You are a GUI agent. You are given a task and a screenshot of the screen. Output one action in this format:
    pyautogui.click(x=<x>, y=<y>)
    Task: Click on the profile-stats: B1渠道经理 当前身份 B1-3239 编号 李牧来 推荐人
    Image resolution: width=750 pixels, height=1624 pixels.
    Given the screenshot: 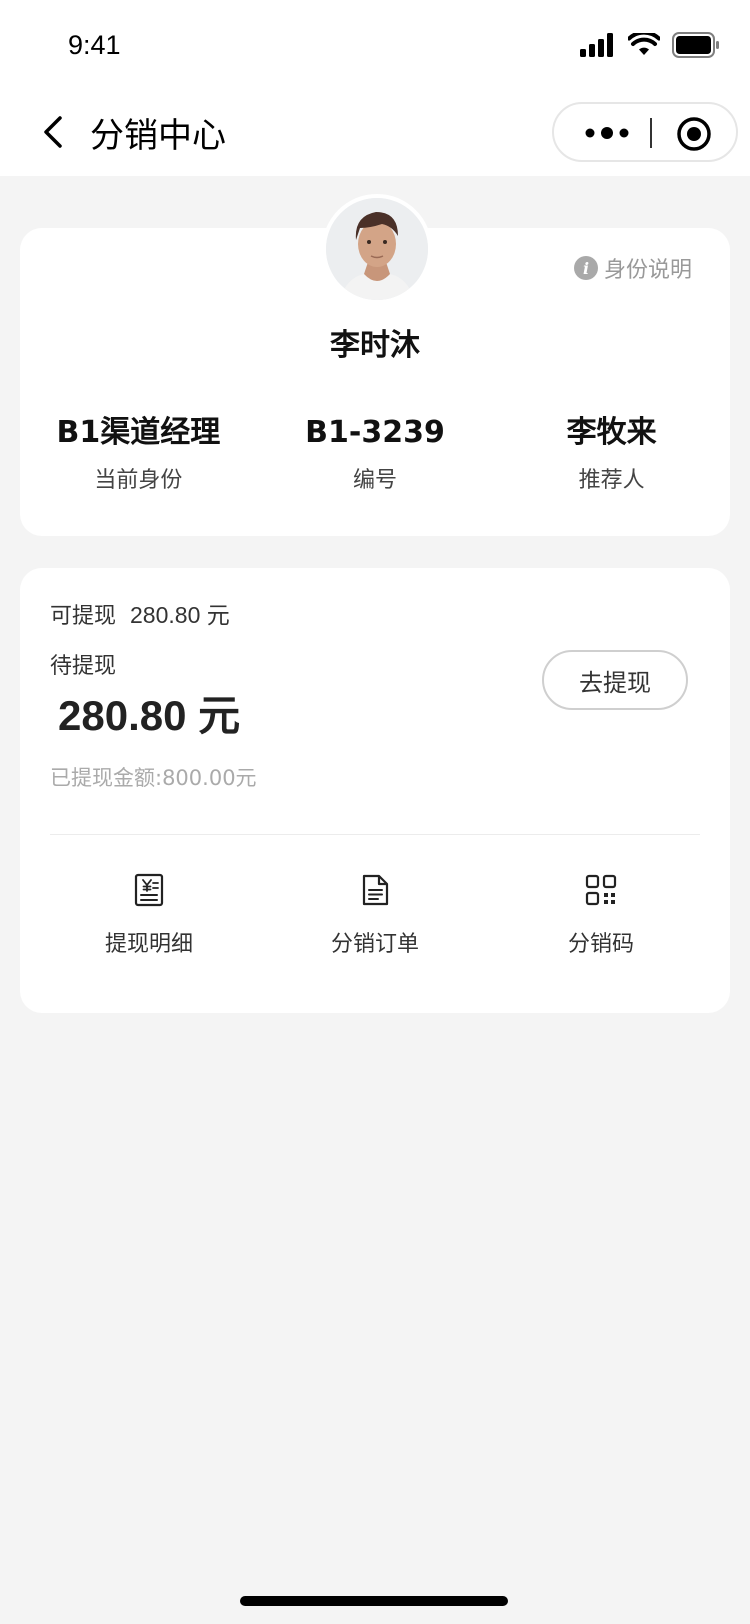 What is the action you would take?
    pyautogui.click(x=375, y=453)
    